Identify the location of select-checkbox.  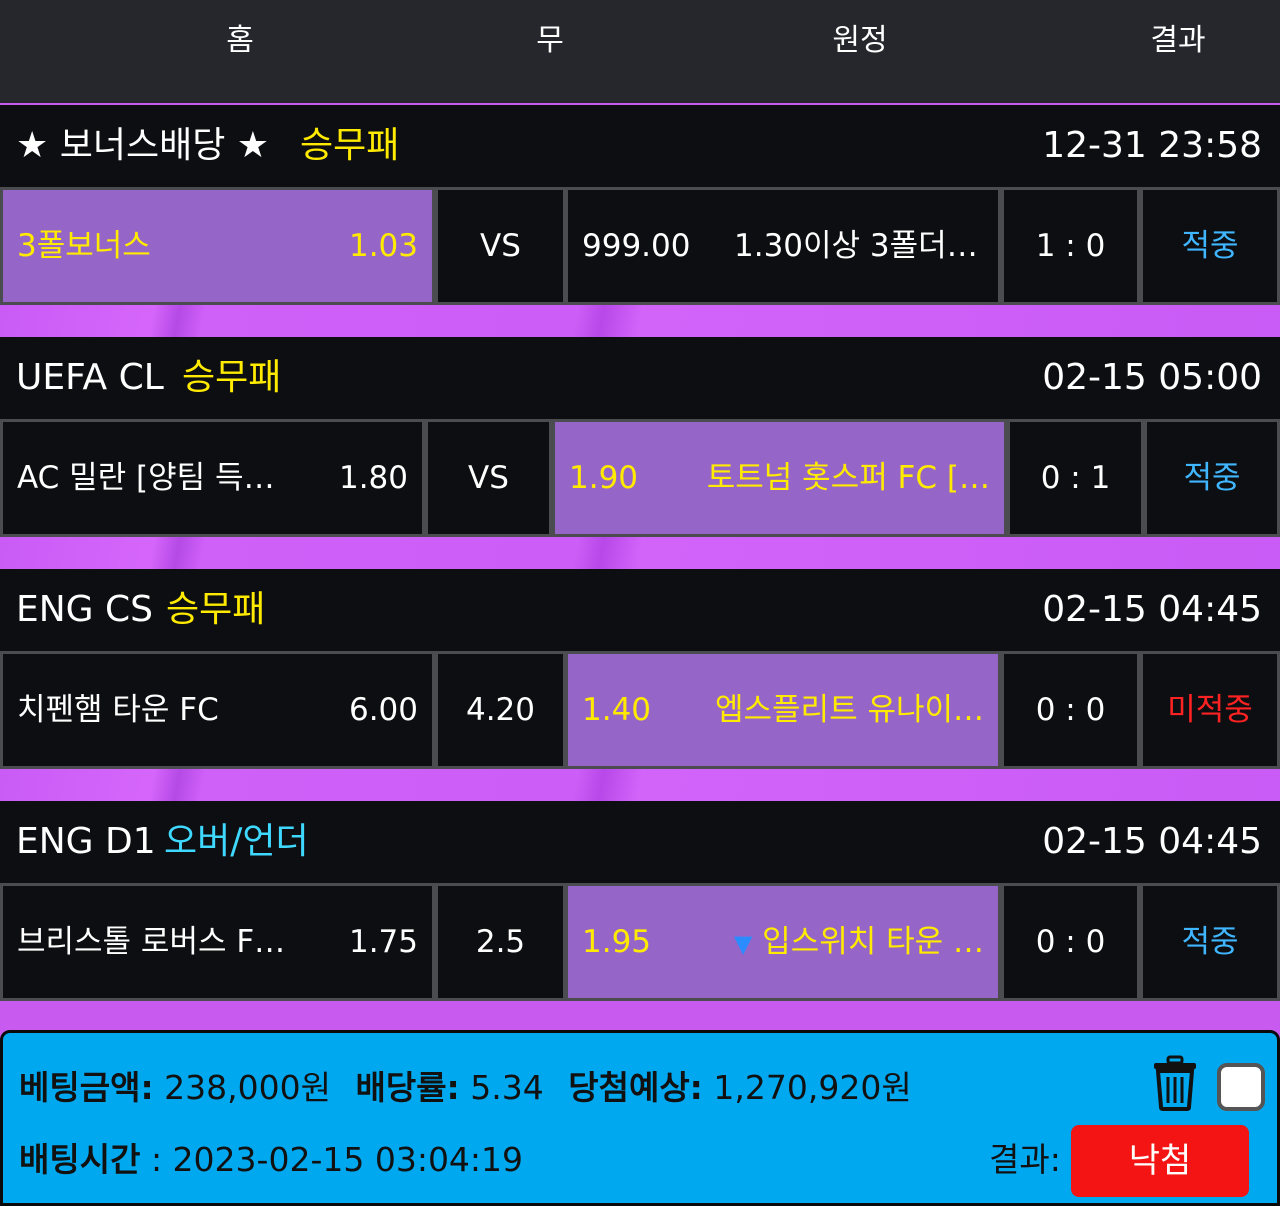
(1241, 1087).